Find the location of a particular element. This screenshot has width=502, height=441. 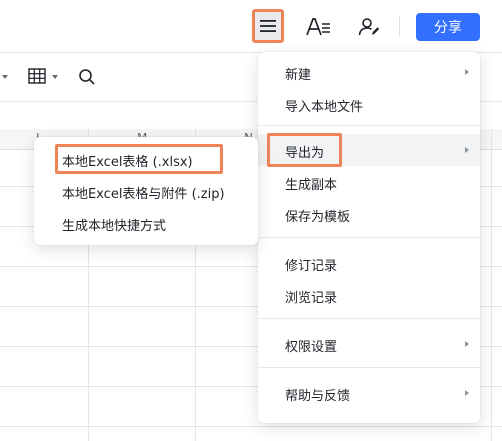

font-settings-icon is located at coordinates (318, 27).